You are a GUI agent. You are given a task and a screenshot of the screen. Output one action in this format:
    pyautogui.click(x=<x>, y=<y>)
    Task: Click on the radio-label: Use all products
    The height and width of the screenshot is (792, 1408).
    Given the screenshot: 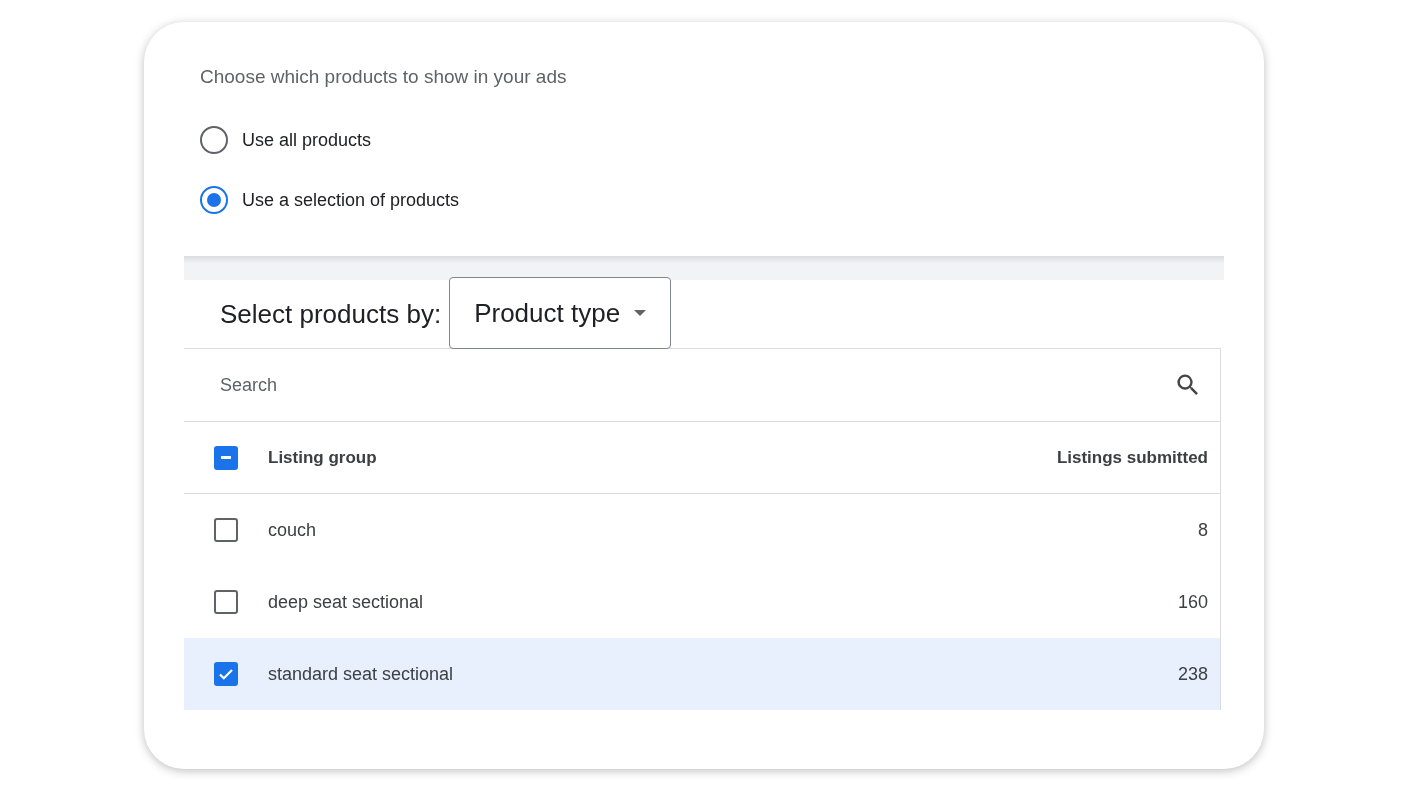 What is the action you would take?
    pyautogui.click(x=307, y=140)
    